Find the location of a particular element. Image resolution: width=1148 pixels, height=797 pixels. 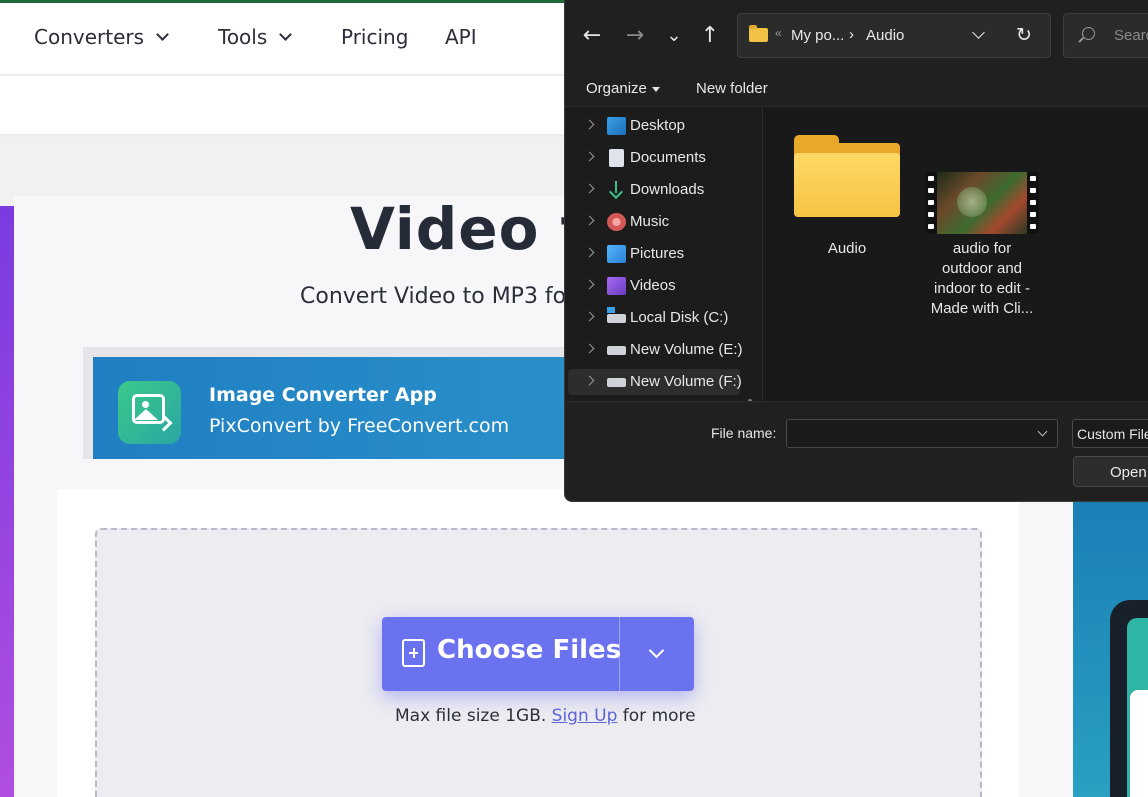

choose-files-button: Choose Files is located at coordinates (502, 654).